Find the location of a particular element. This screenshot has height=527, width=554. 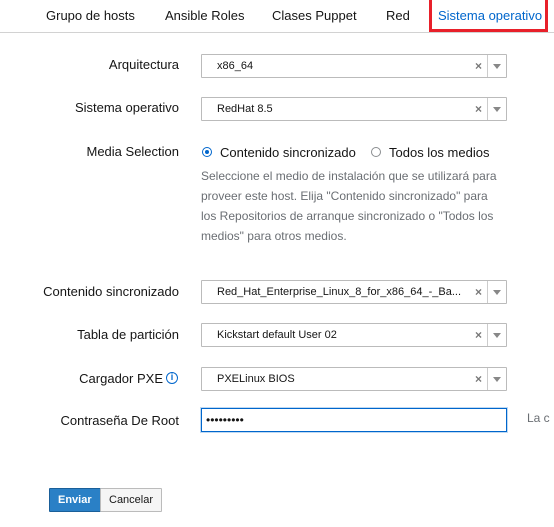

tab-ansible-roles: Ansible Roles is located at coordinates (205, 16).